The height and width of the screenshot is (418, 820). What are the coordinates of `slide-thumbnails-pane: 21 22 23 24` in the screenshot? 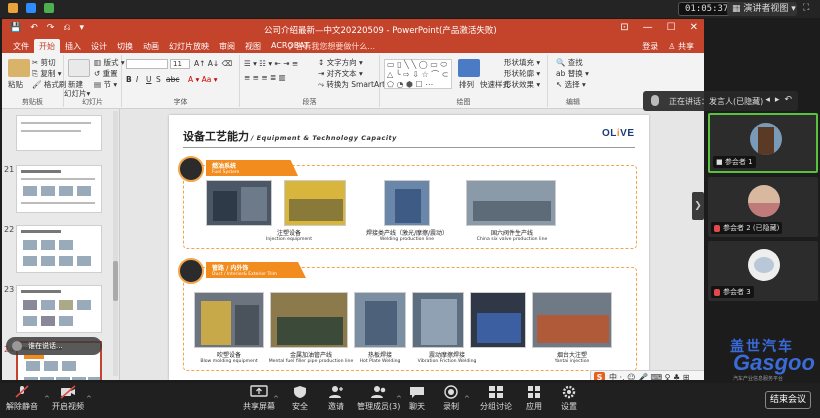 It's located at (61, 244).